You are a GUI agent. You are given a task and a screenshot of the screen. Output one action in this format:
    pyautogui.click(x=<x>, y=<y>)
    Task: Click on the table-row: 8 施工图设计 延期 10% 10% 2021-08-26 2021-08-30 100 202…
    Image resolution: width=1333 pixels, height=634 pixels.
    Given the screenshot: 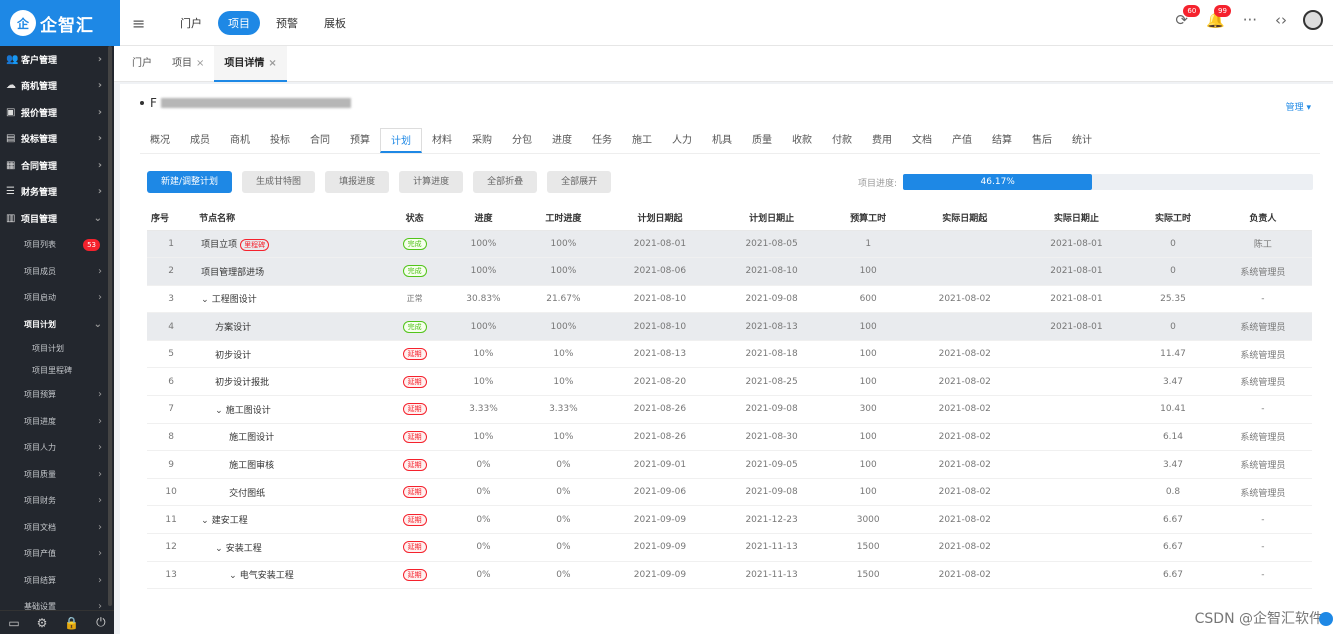 What is the action you would take?
    pyautogui.click(x=729, y=437)
    